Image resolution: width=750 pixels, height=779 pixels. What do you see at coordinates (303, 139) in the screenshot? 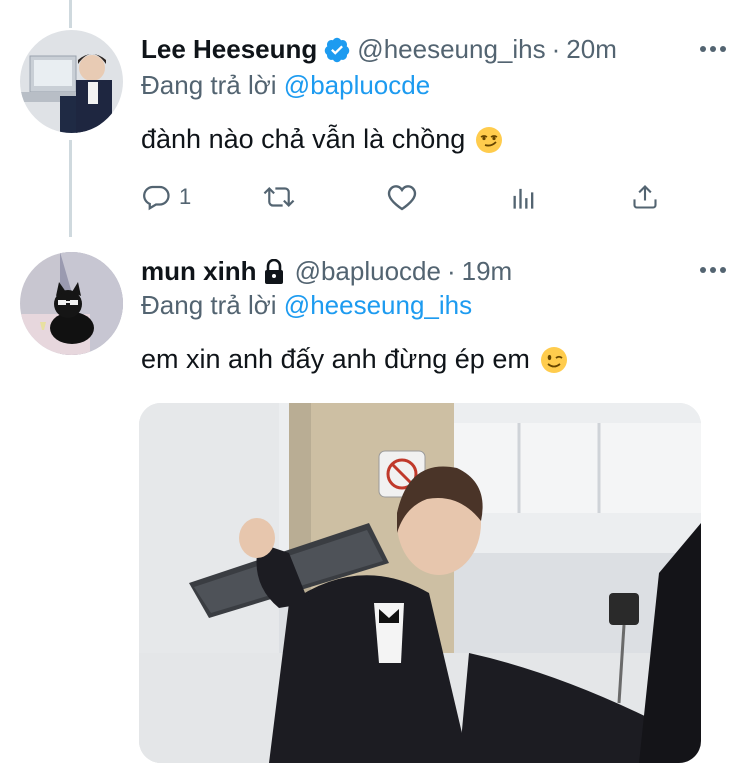
I see `tweet-text-content: đành nào chả vẫn là chồng` at bounding box center [303, 139].